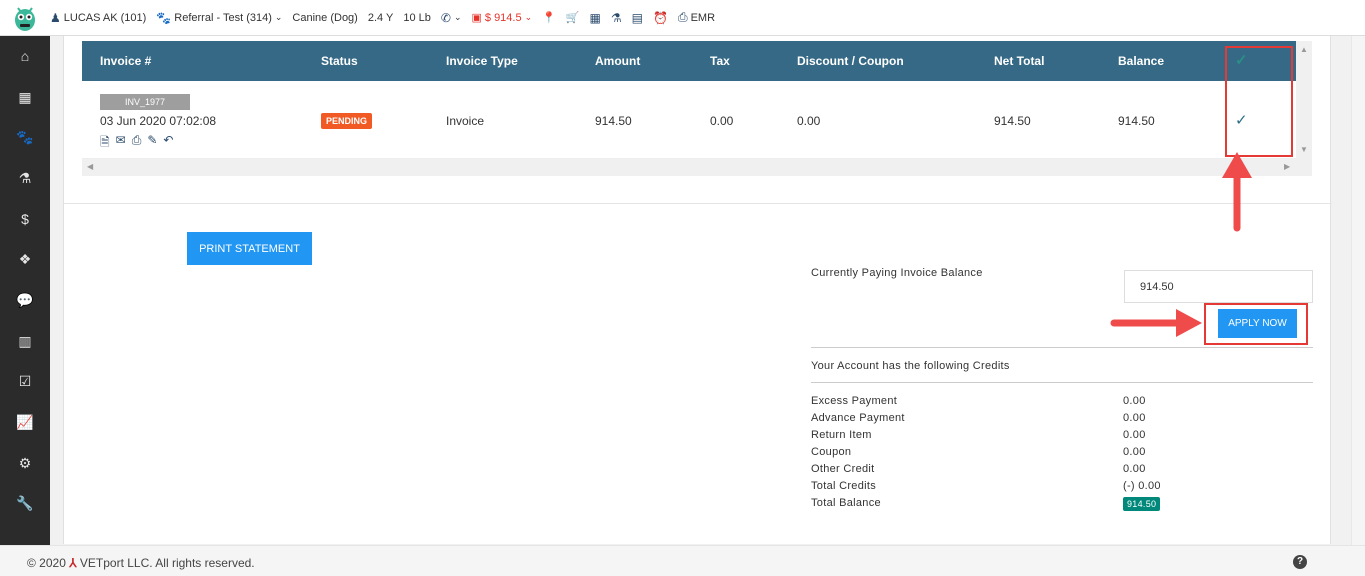 The image size is (1365, 576). What do you see at coordinates (573, 17) in the screenshot?
I see `cart-icon: 🛒` at bounding box center [573, 17].